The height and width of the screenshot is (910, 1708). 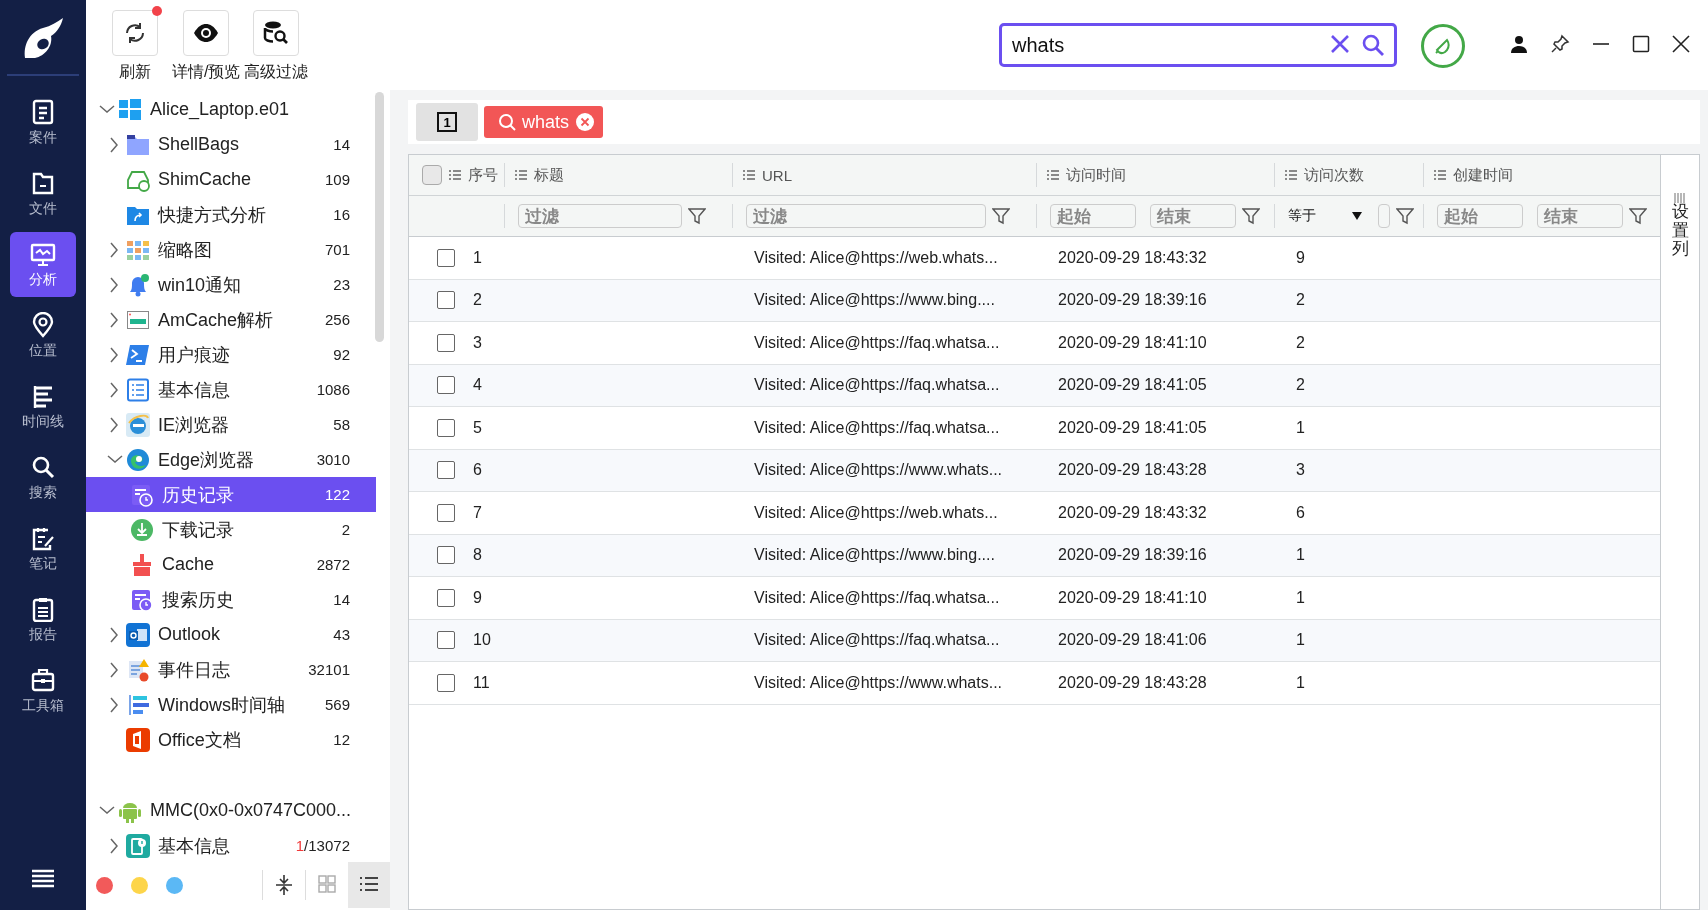 I want to click on clear-icon, so click(x=1340, y=44).